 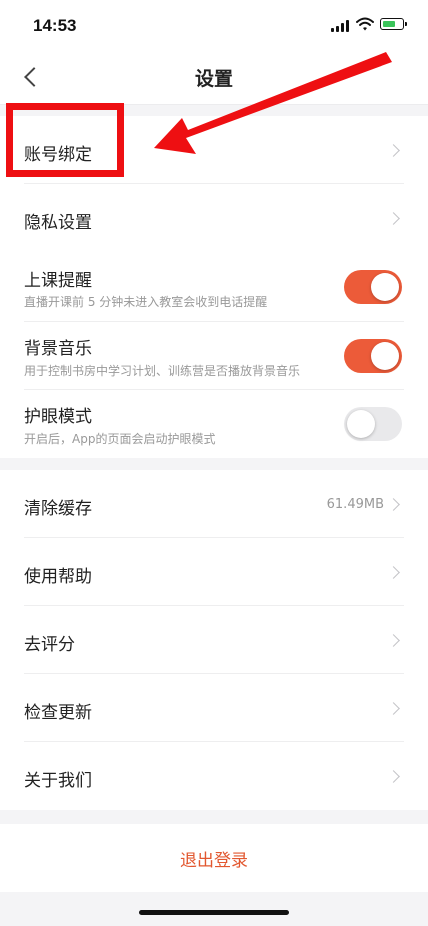 I want to click on row-clear-cache: 清除缓存 61.49MB, so click(x=214, y=504).